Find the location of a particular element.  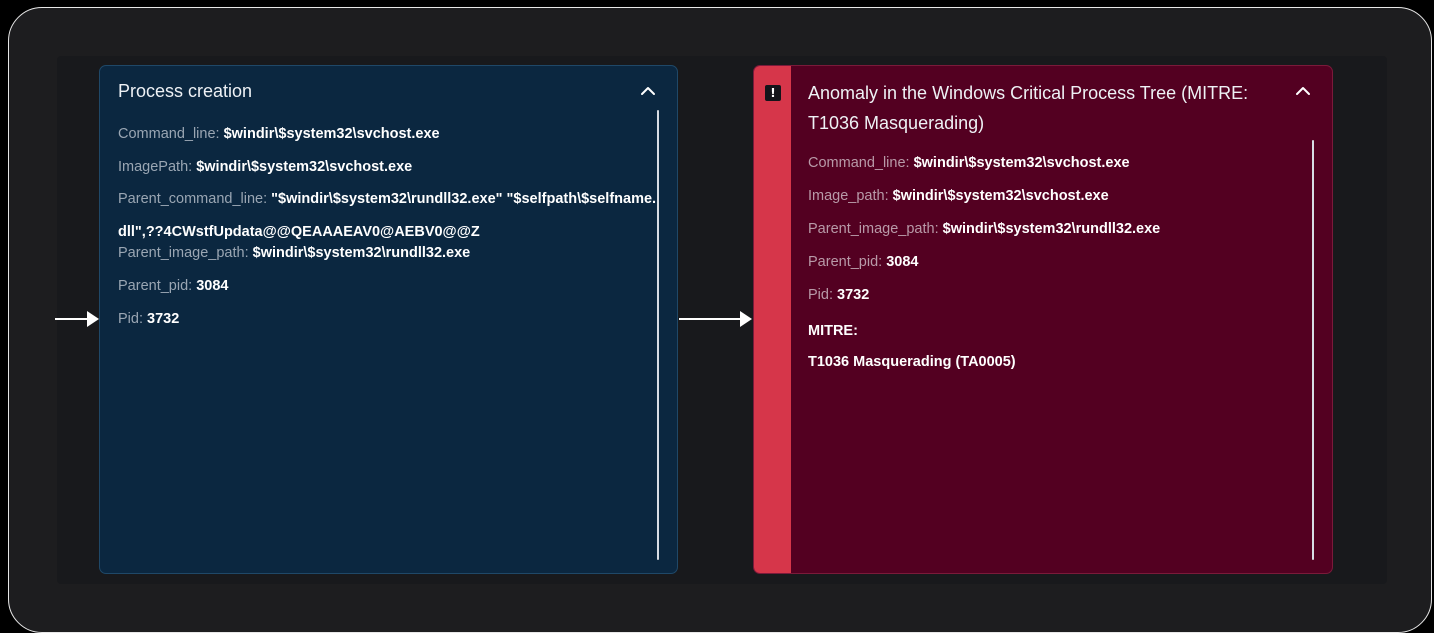

scrollbar is located at coordinates (1313, 350).